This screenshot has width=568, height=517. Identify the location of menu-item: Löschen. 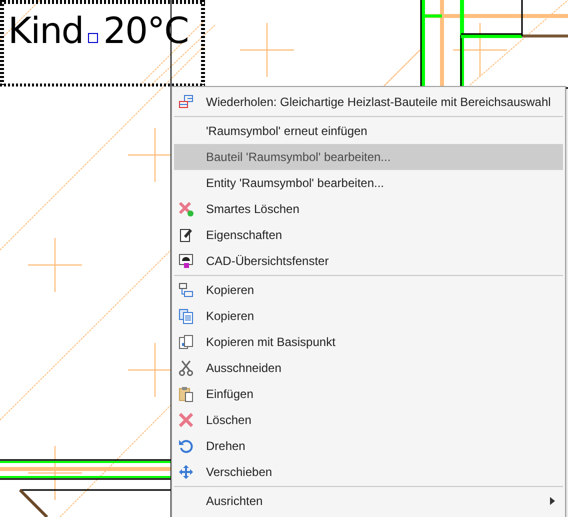
(368, 420).